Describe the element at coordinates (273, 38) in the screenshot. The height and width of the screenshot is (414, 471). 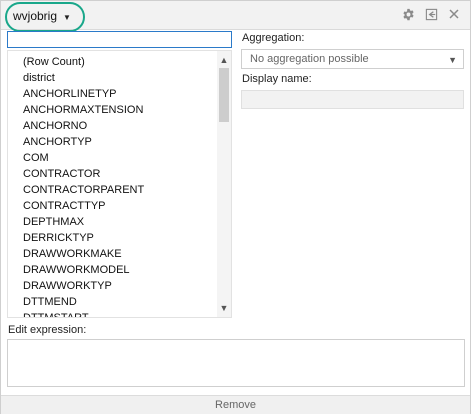
I see `aggregation-label: Aggregation:` at that location.